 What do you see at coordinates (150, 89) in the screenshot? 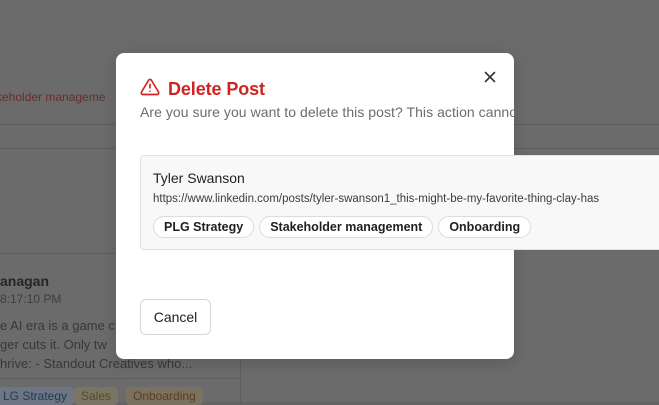
I see `warning-triangle-icon` at bounding box center [150, 89].